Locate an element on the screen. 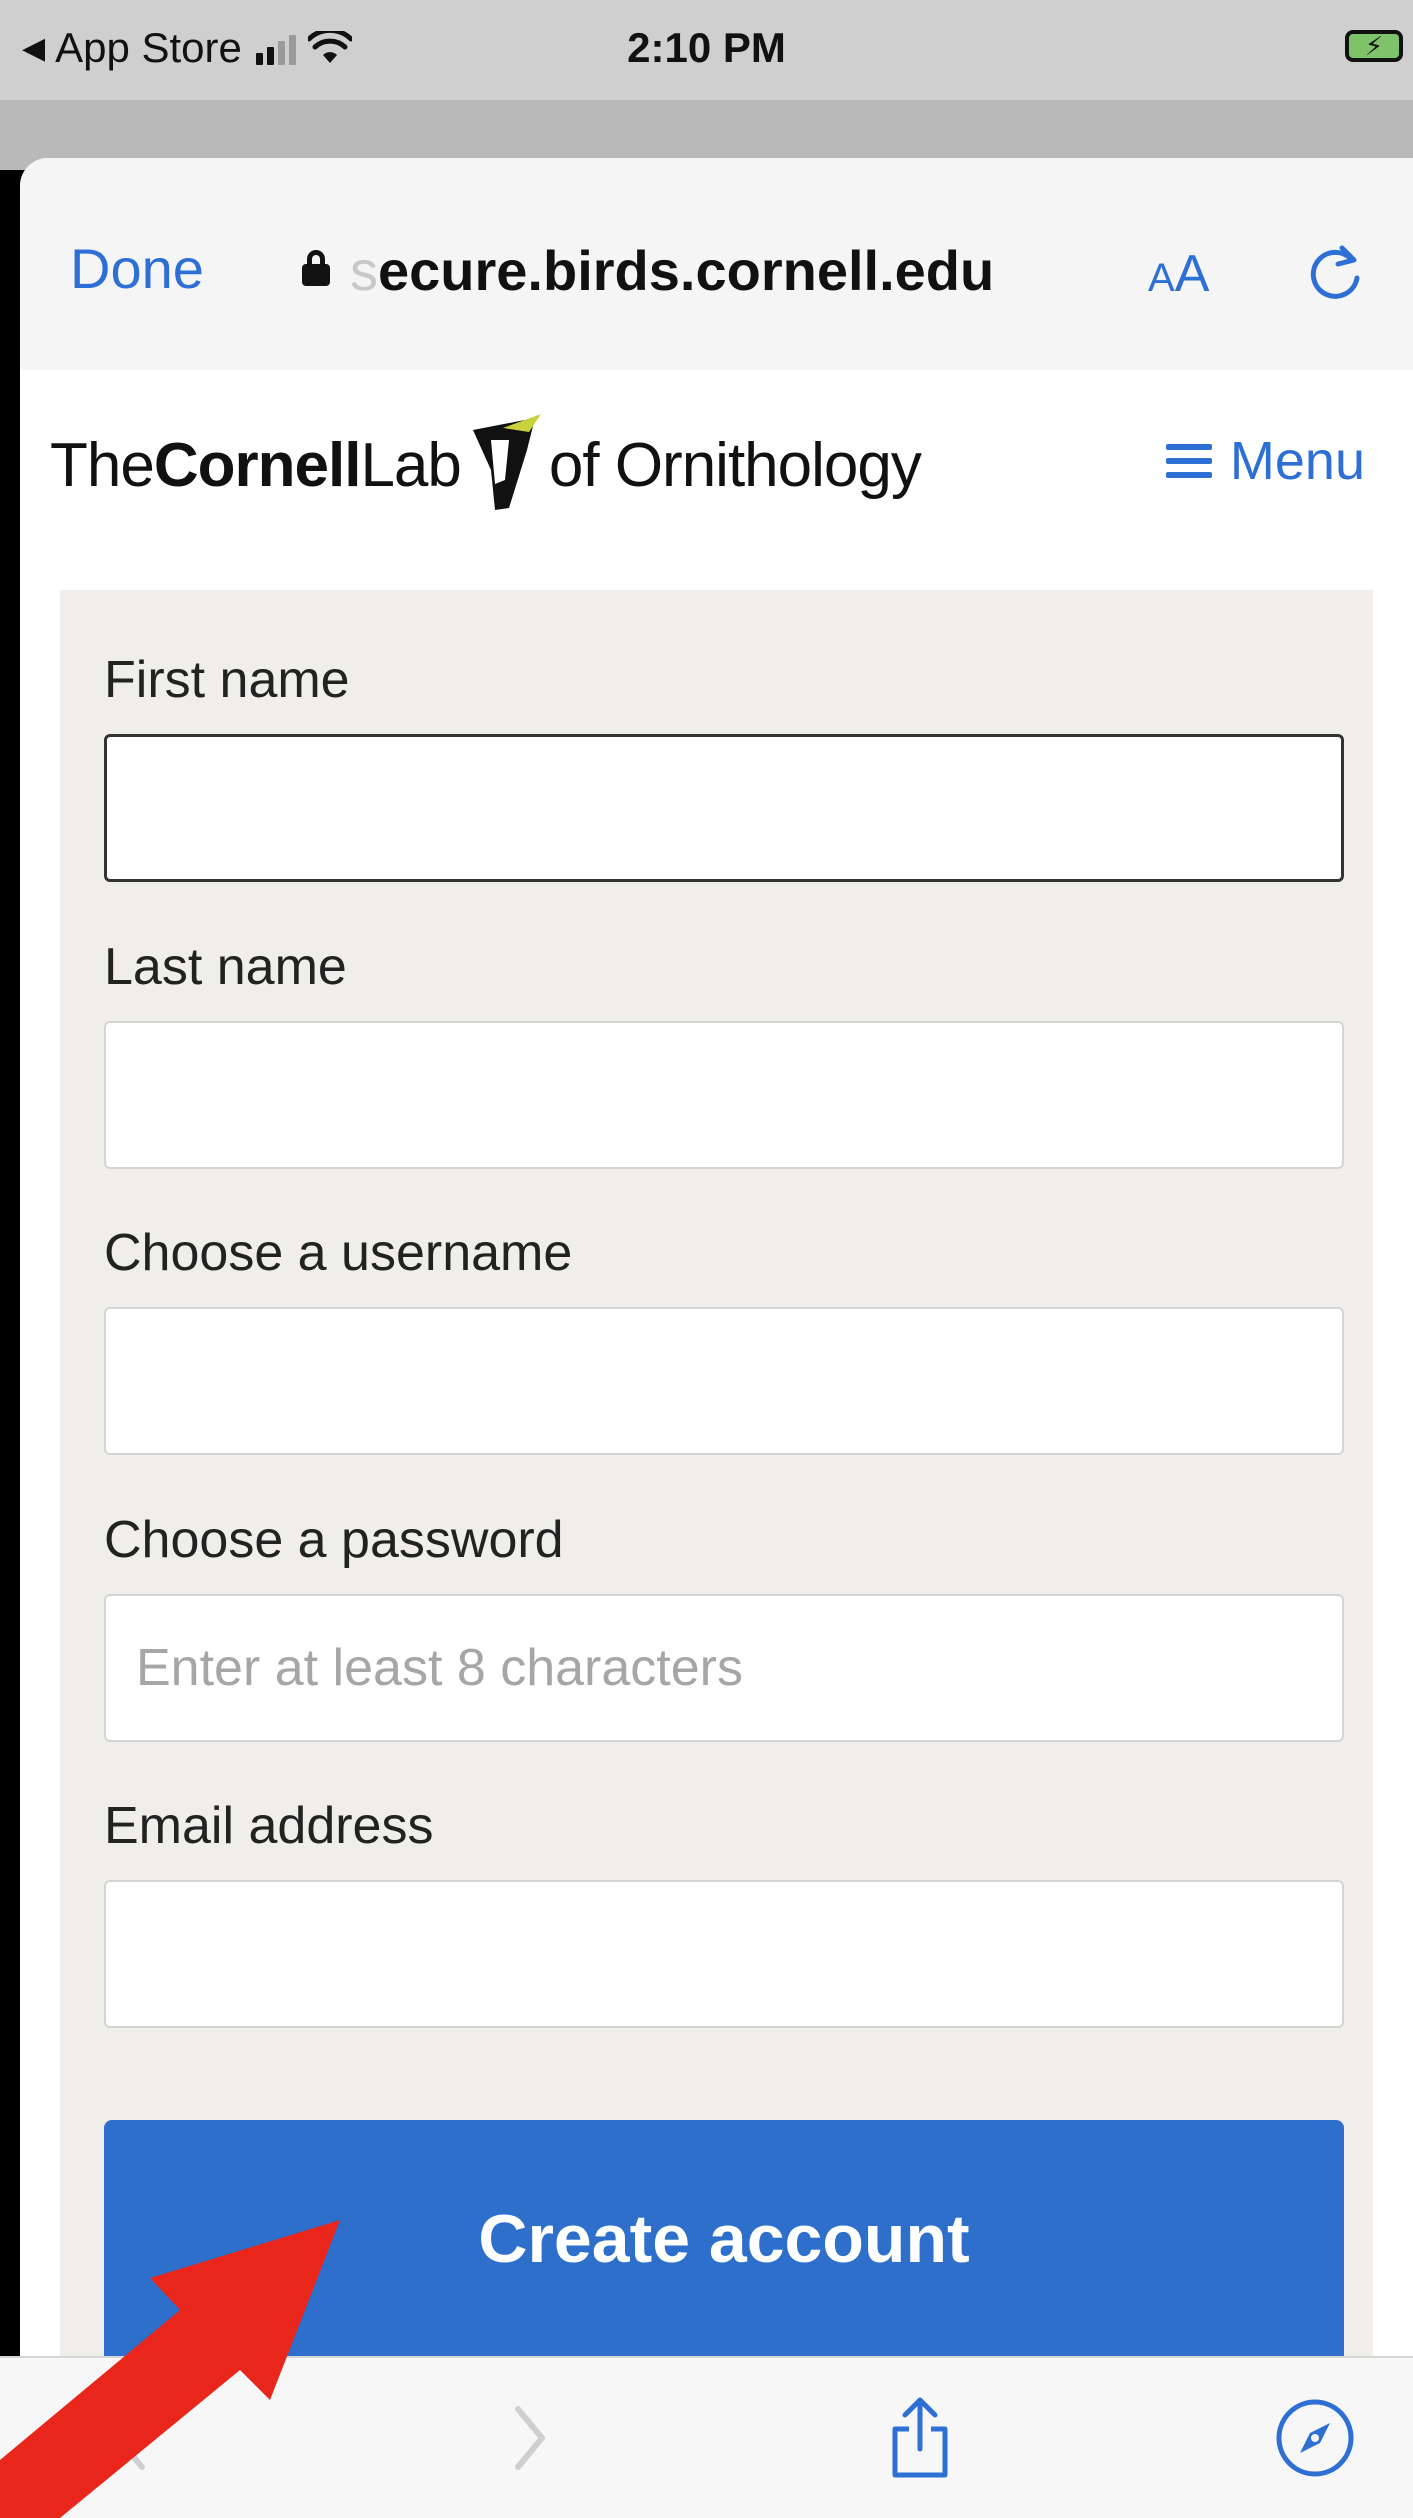 The height and width of the screenshot is (2518, 1413). menu-button: Menu is located at coordinates (1265, 461).